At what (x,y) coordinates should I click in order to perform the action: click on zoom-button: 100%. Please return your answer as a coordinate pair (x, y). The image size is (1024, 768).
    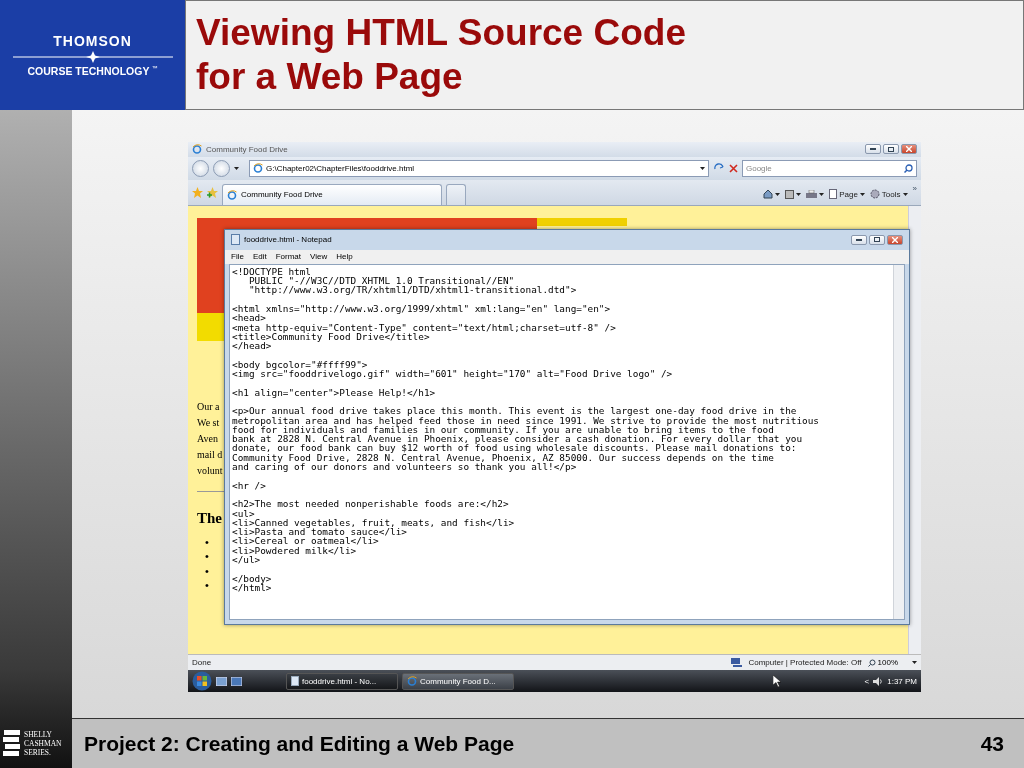
    Looking at the image, I should click on (886, 663).